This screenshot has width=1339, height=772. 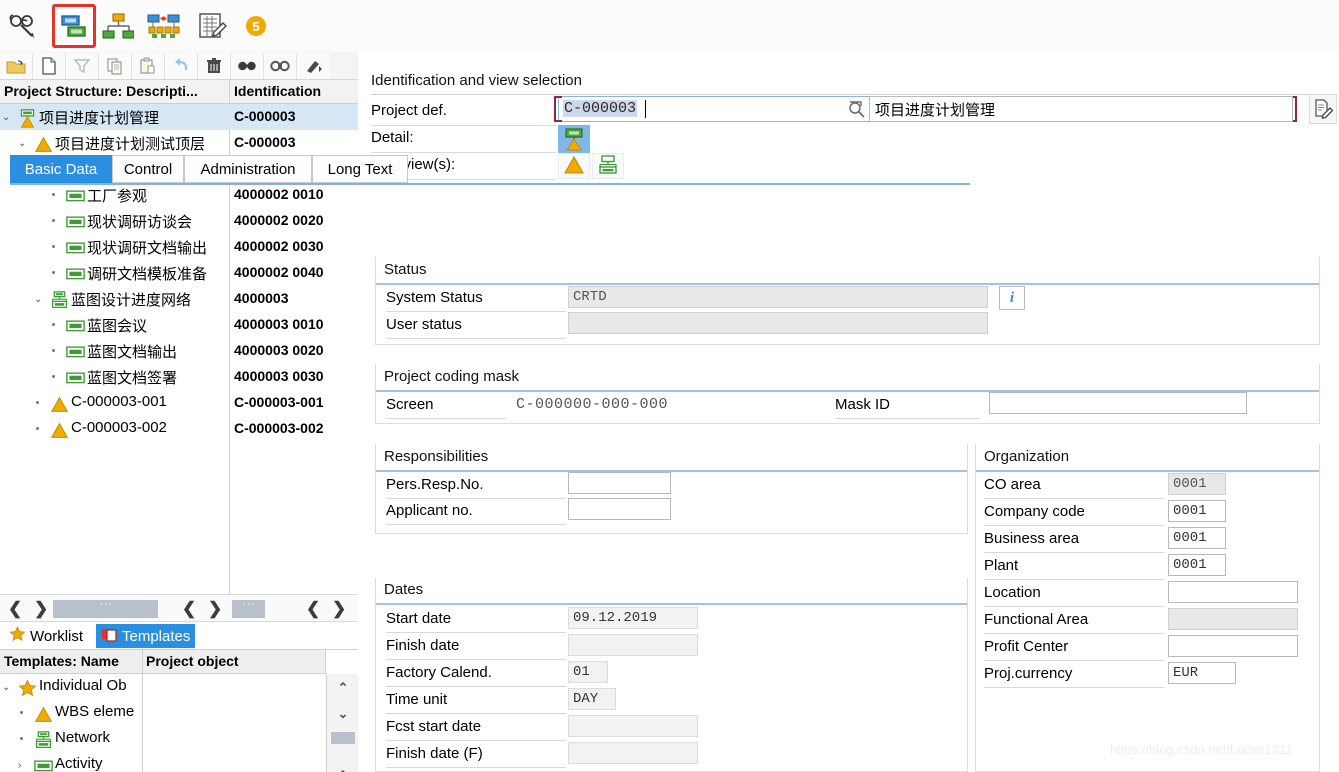 What do you see at coordinates (294, 91) in the screenshot?
I see `project-structure-identification-col-header: Identification` at bounding box center [294, 91].